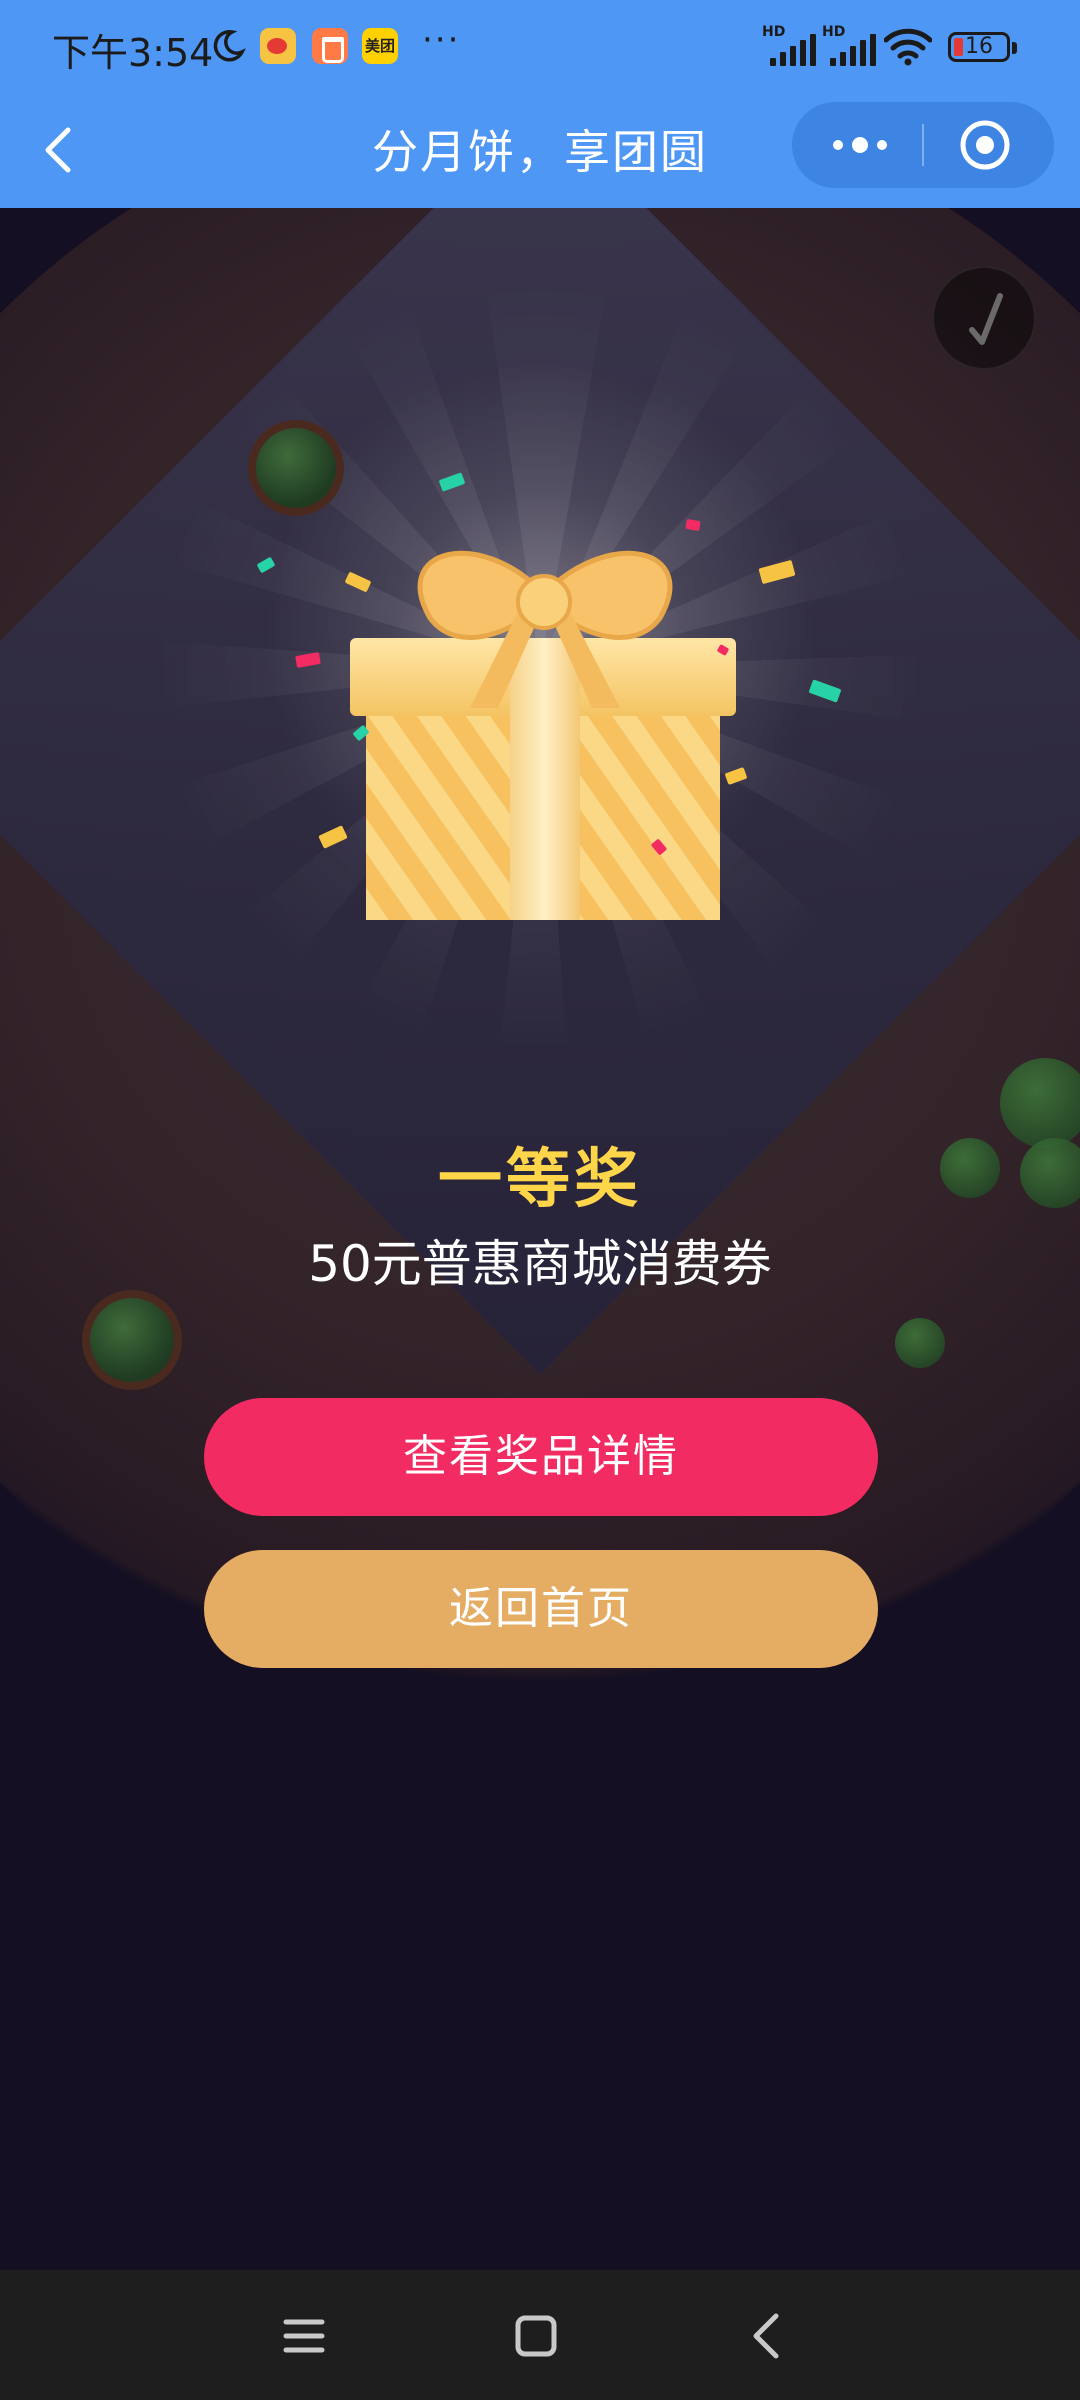  I want to click on status-time: 下午3:54, so click(133, 53).